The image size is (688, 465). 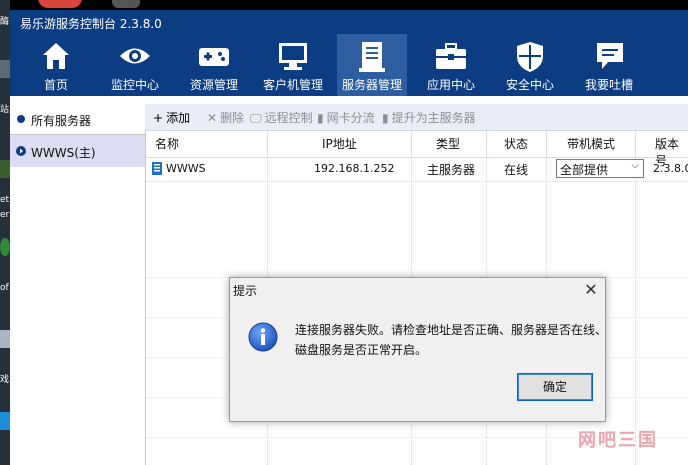 What do you see at coordinates (5, 110) in the screenshot?
I see `desktop-text-fragment: 站` at bounding box center [5, 110].